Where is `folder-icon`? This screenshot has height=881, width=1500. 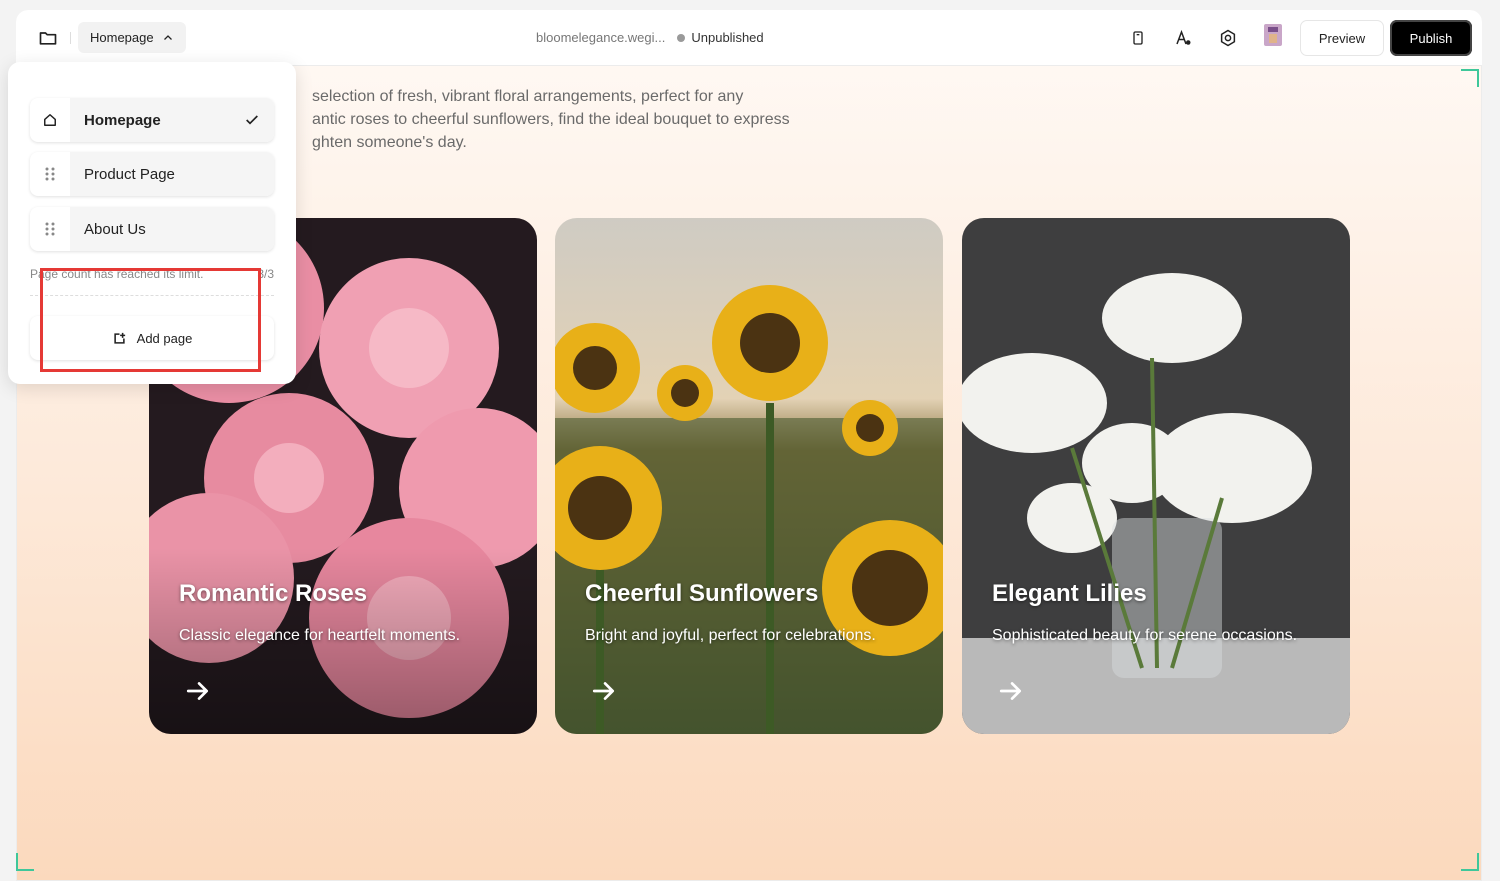 folder-icon is located at coordinates (48, 38).